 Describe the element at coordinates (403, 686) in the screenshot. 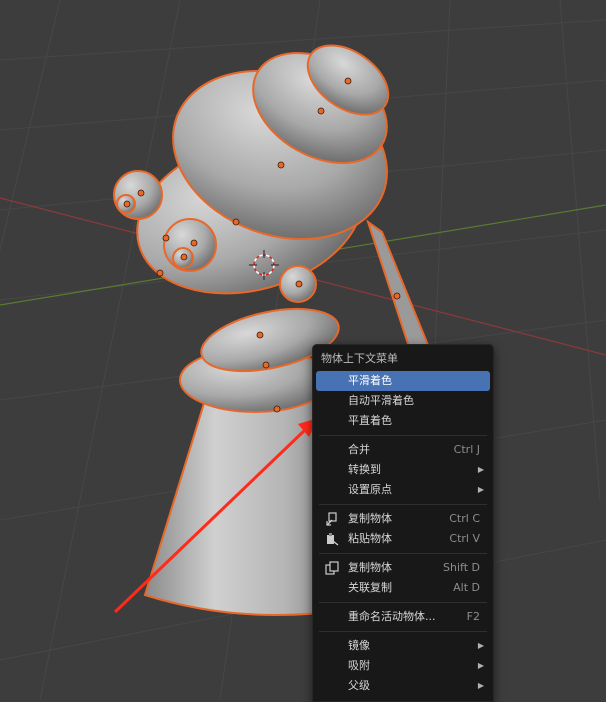

I see `menu-item: 父级 ▶` at that location.